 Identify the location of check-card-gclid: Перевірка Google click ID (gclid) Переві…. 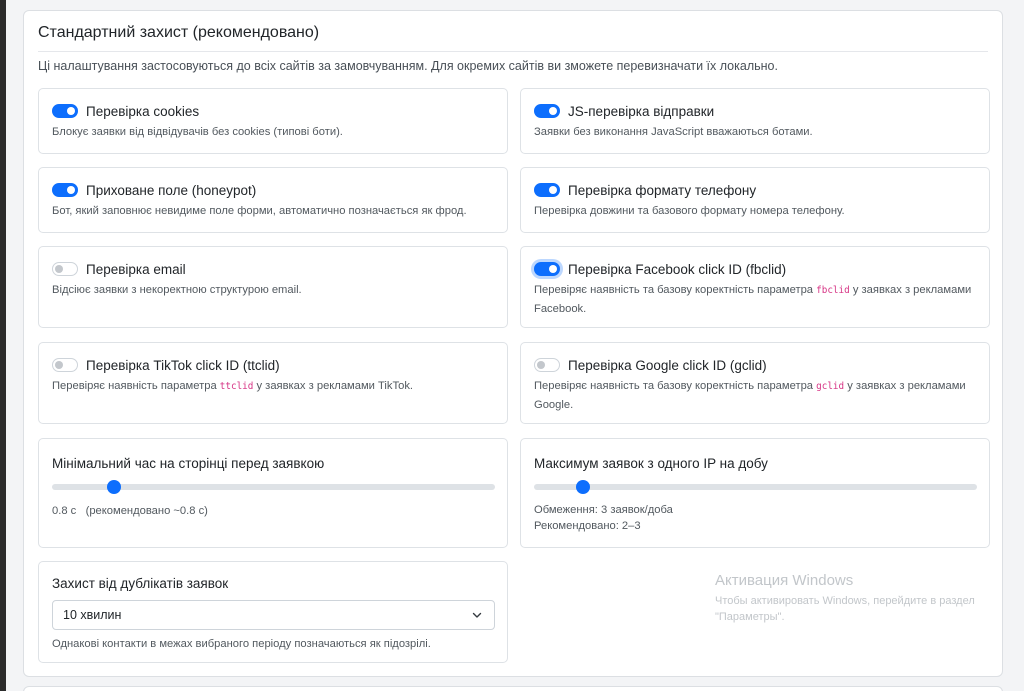
(755, 383).